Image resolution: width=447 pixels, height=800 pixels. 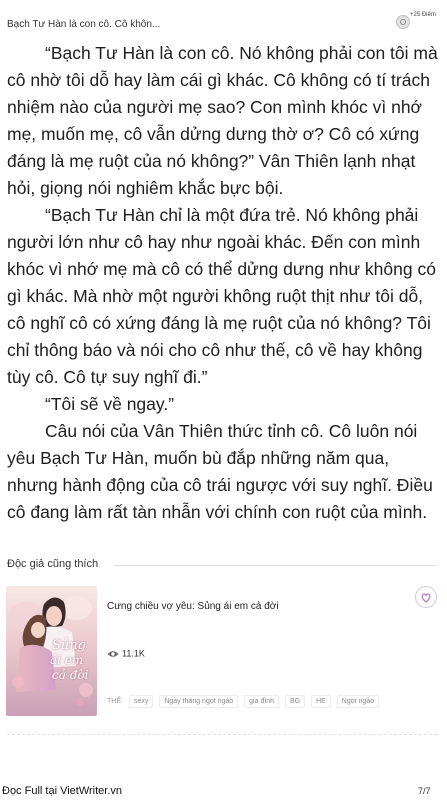 I want to click on eye-icon, so click(x=113, y=653).